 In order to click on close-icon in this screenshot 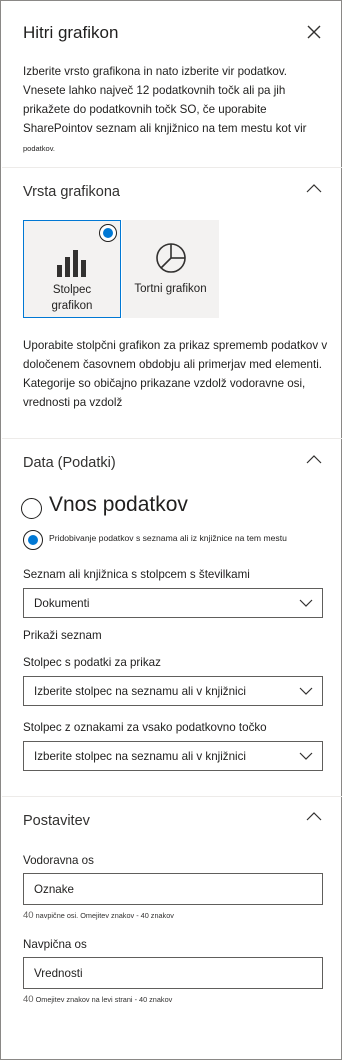, I will do `click(314, 32)`.